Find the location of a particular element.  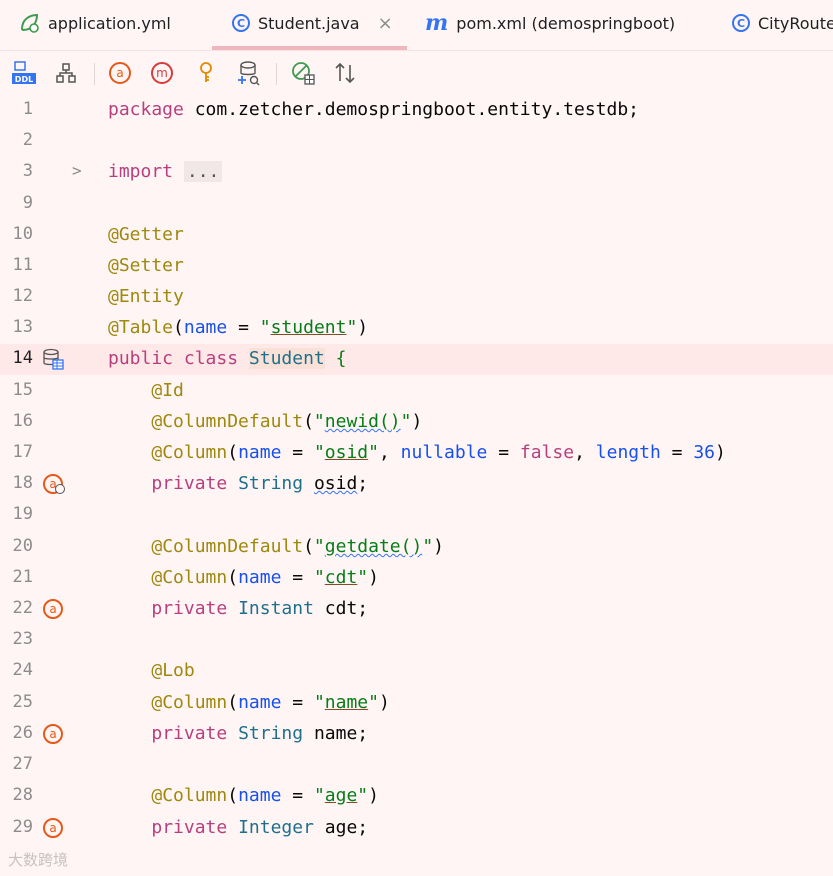

code-line: 22 a private Instant cdt; is located at coordinates (416, 609).